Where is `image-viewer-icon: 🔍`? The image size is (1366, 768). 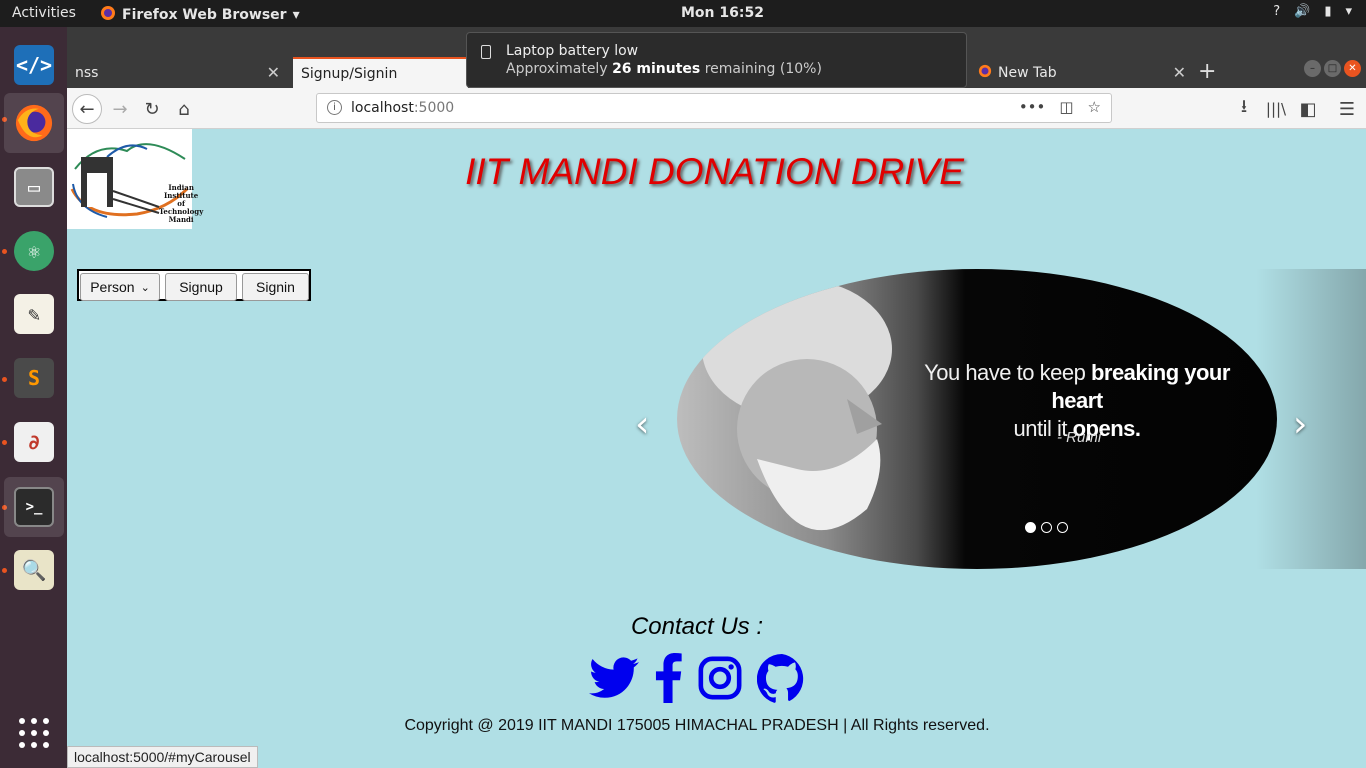
image-viewer-icon: 🔍 is located at coordinates (34, 570).